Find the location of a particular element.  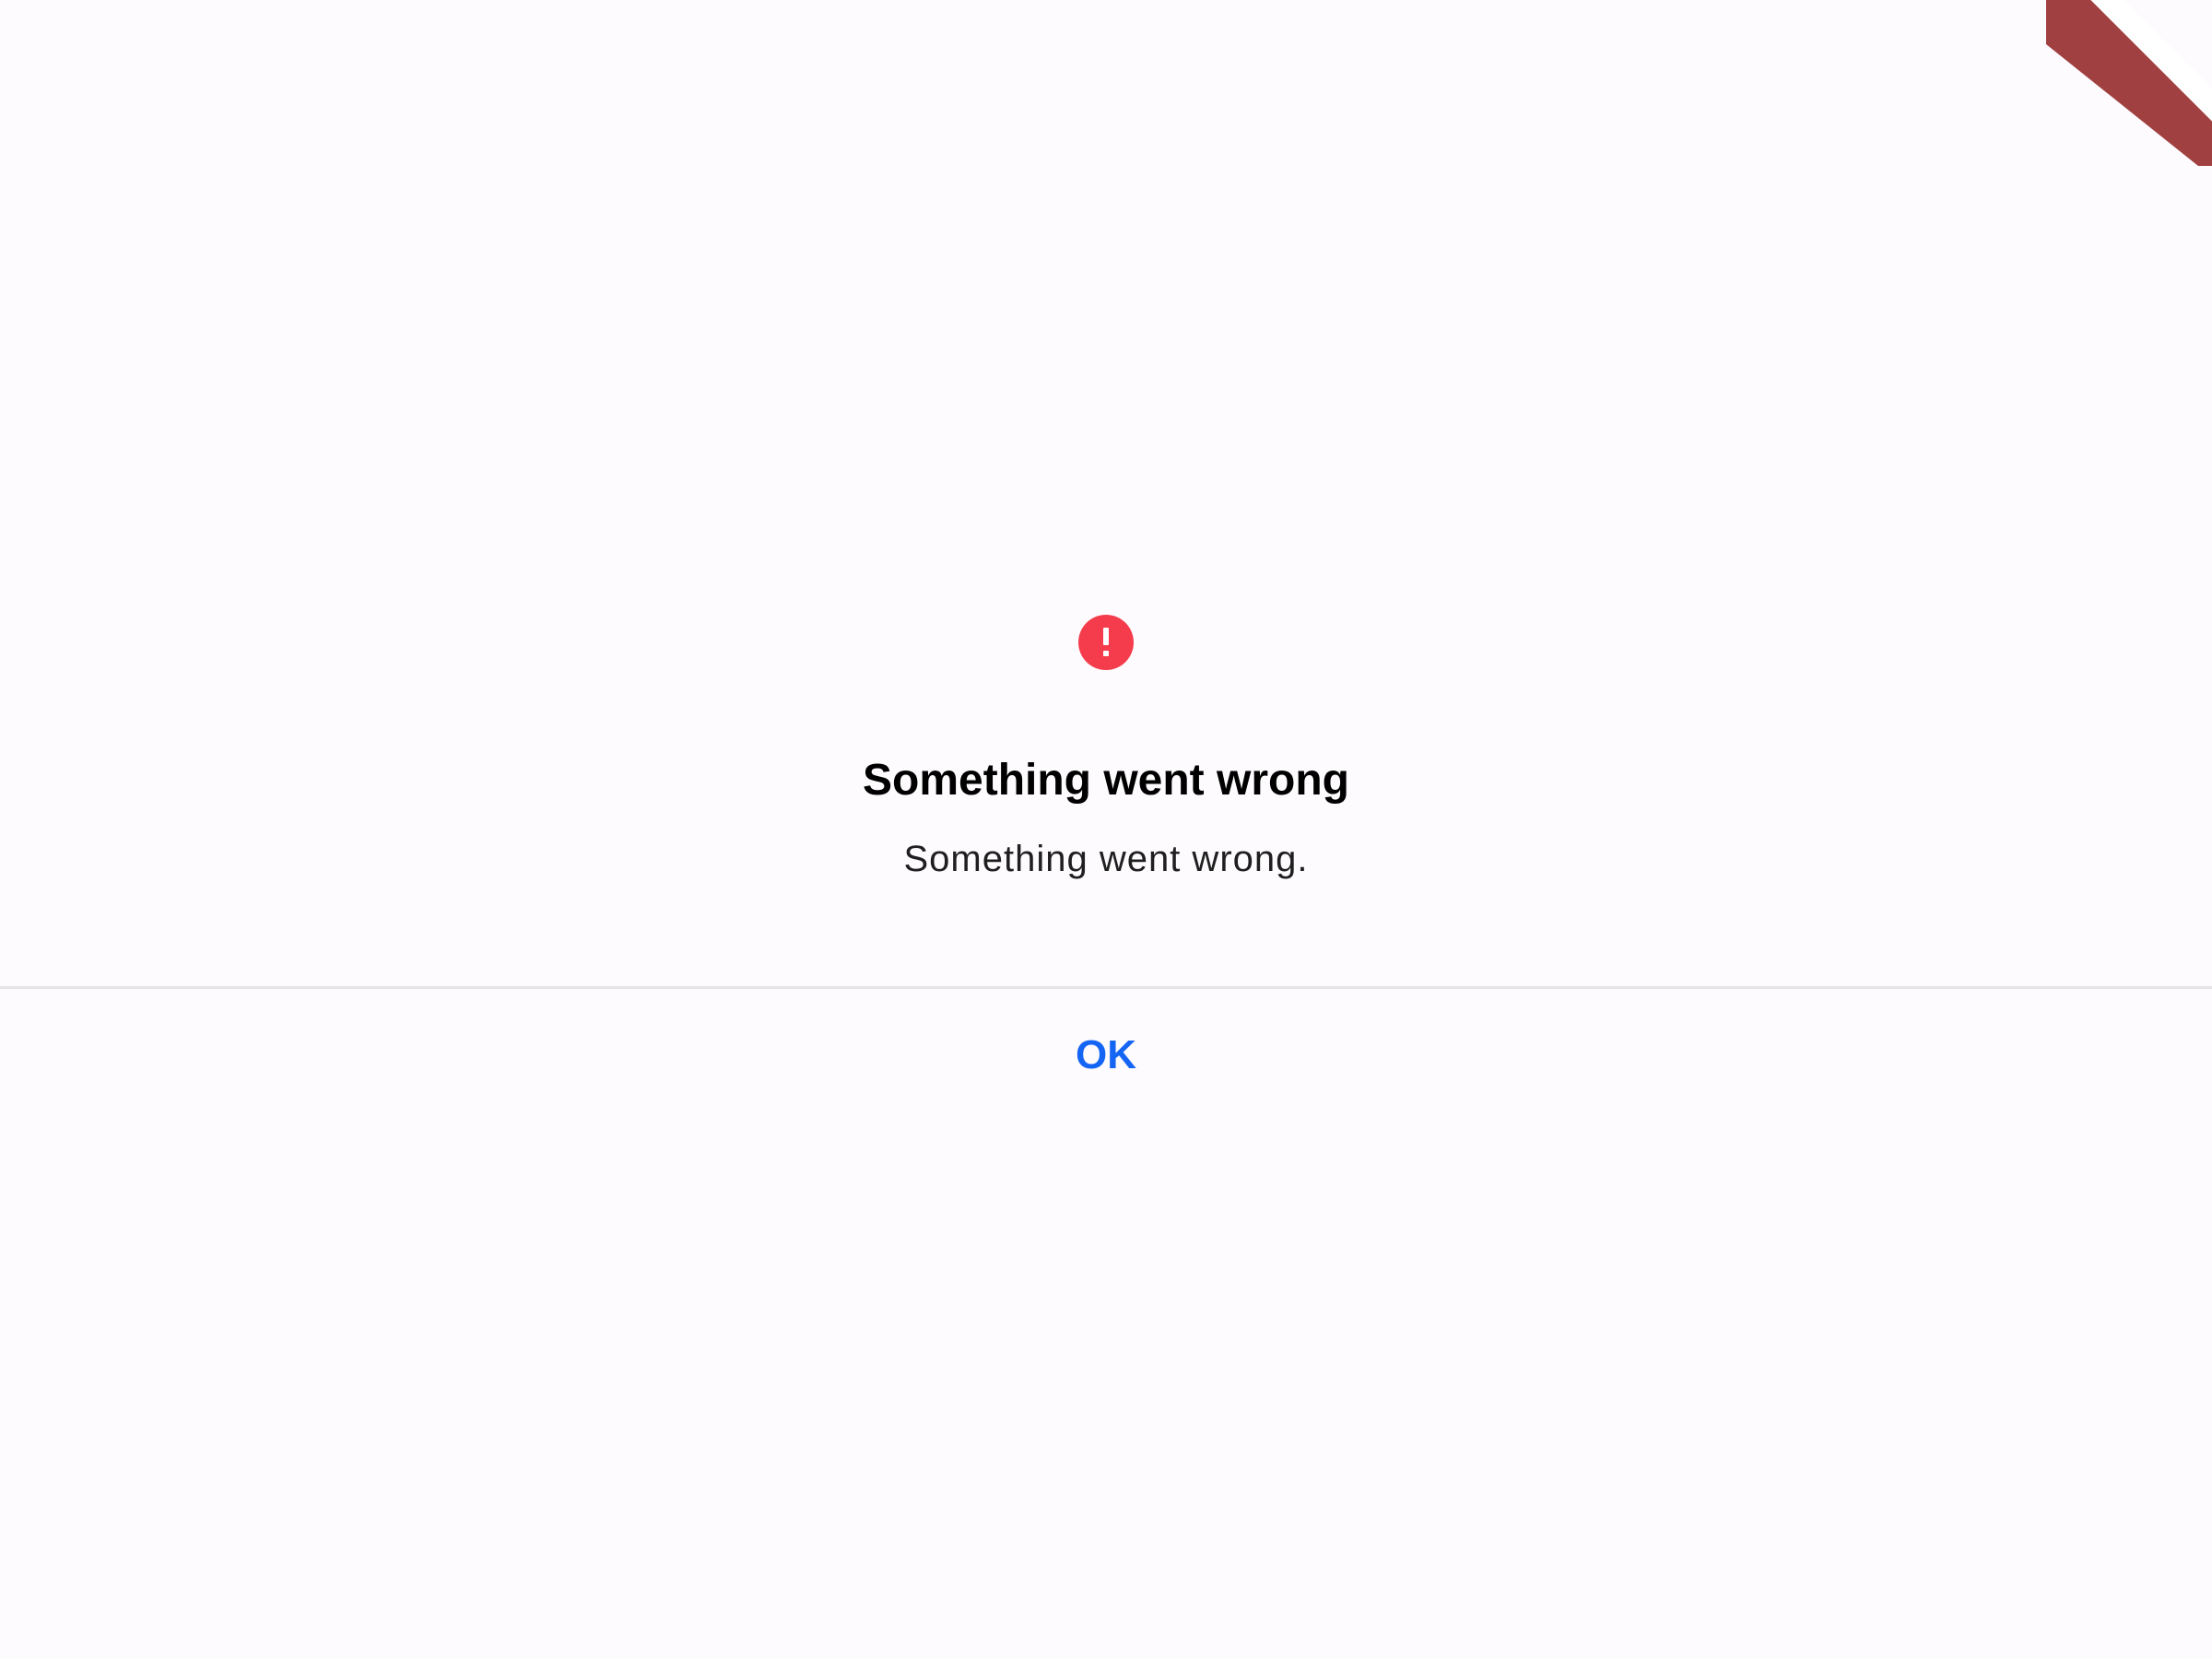

divider is located at coordinates (1106, 987).